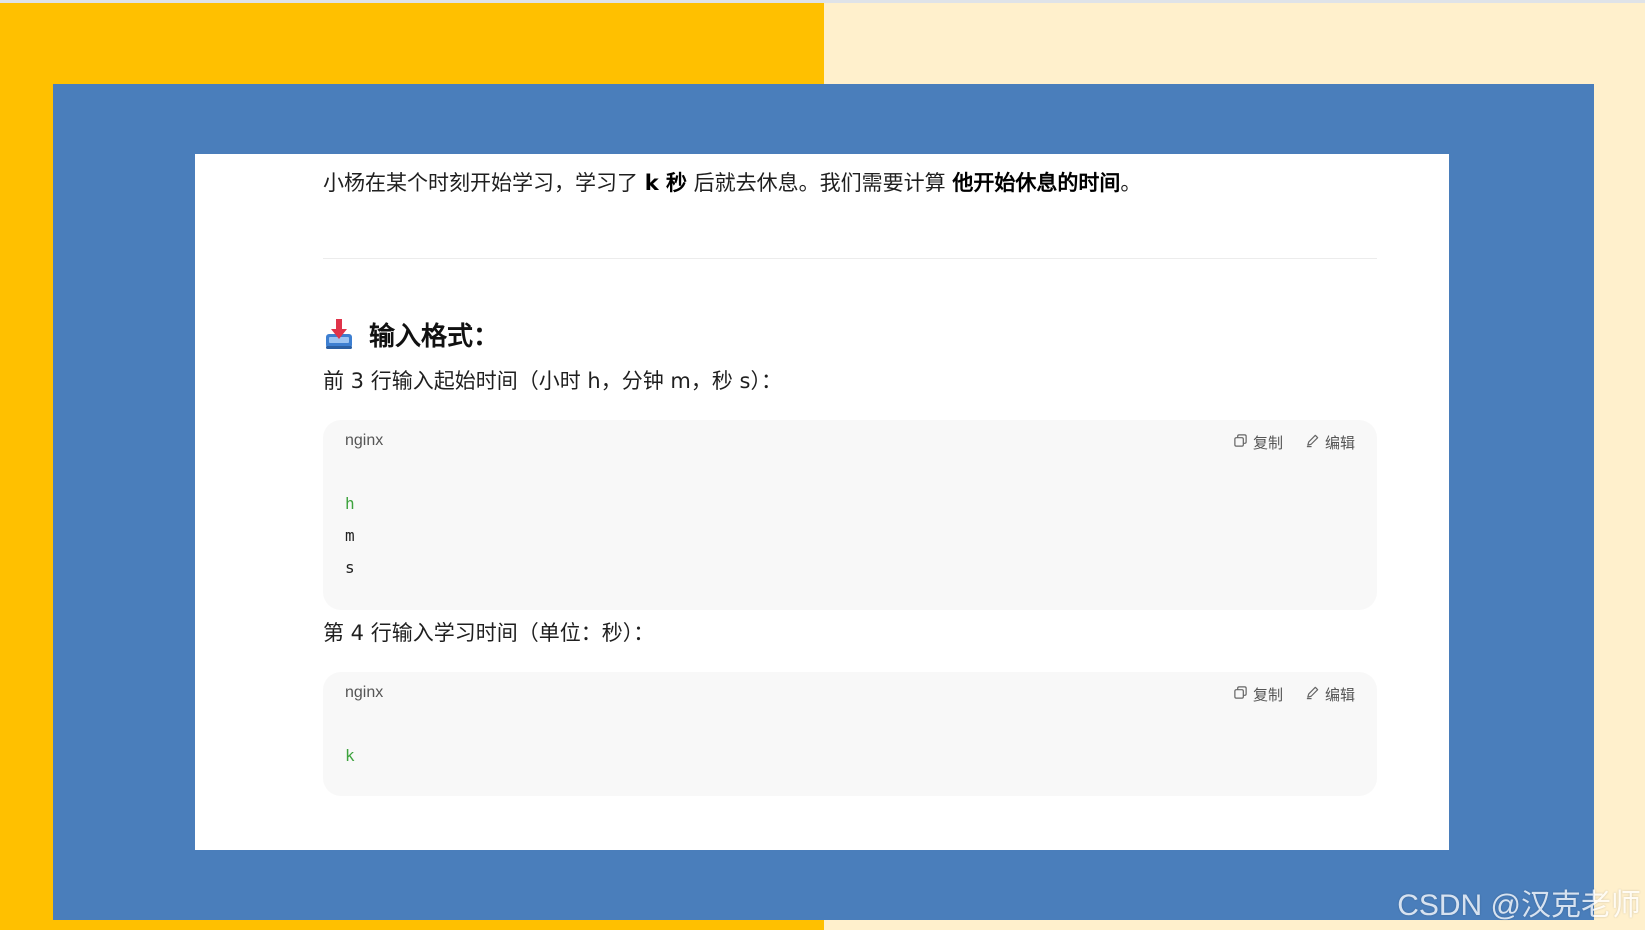  What do you see at coordinates (850, 258) in the screenshot?
I see `divider` at bounding box center [850, 258].